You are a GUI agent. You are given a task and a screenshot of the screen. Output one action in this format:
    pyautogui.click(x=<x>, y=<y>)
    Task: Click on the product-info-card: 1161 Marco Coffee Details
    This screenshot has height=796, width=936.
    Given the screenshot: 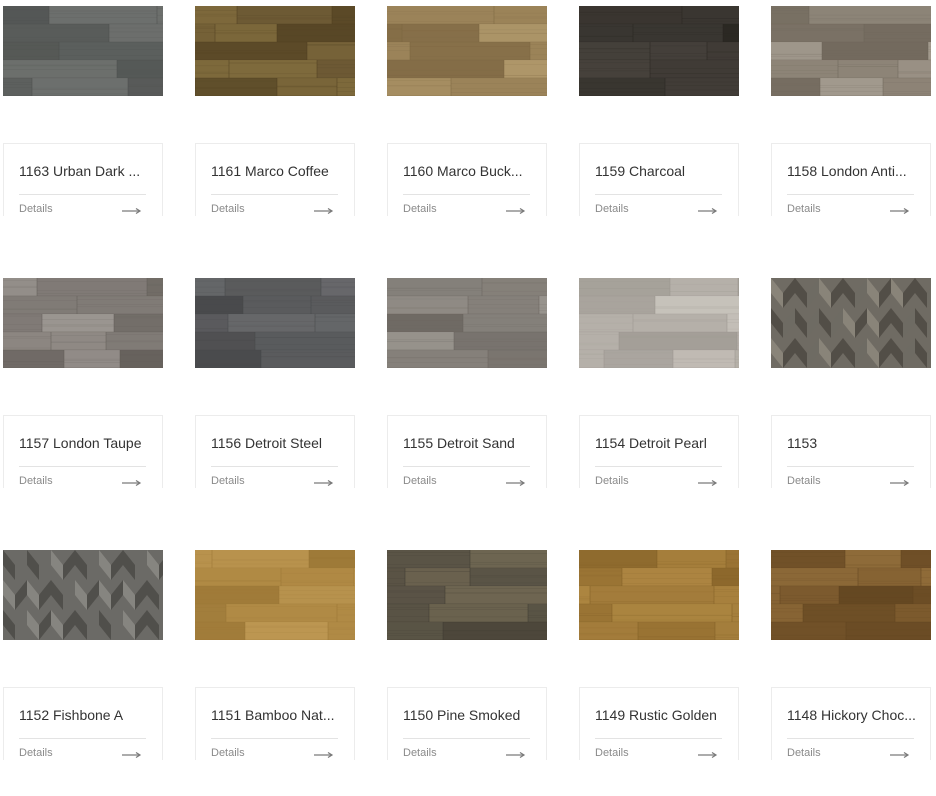 What is the action you would take?
    pyautogui.click(x=275, y=179)
    